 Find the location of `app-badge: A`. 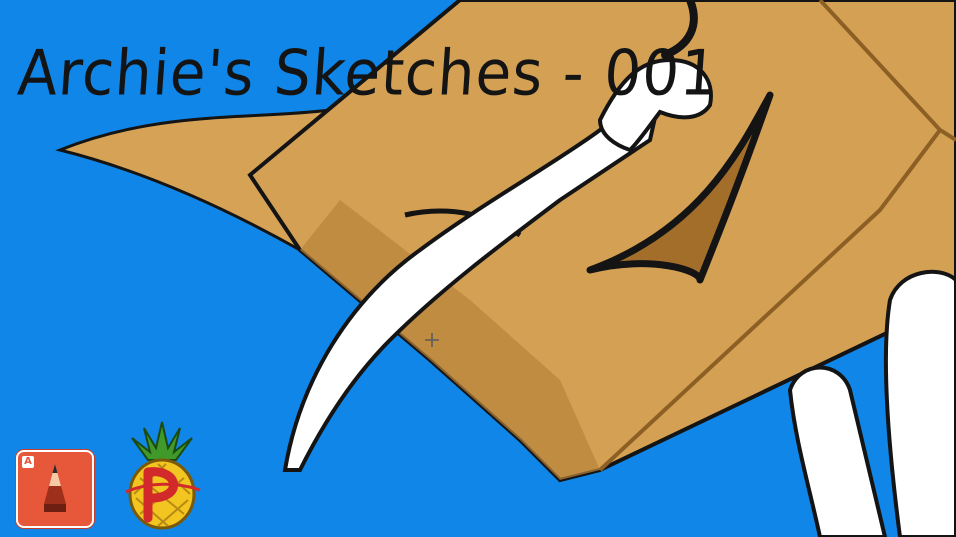

app-badge: A is located at coordinates (28, 462).